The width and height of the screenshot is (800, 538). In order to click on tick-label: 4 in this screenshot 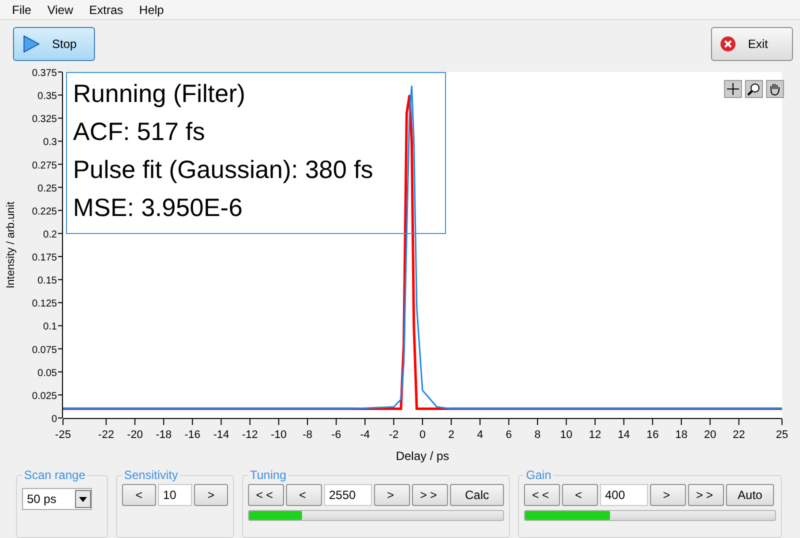, I will do `click(480, 435)`.